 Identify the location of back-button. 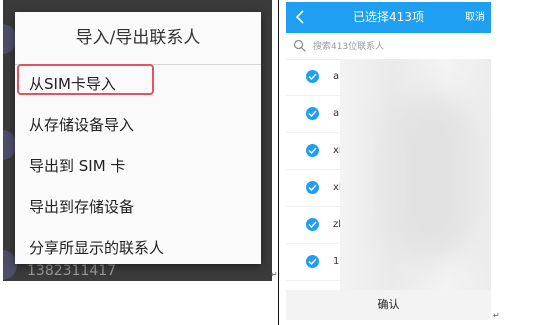
(301, 17).